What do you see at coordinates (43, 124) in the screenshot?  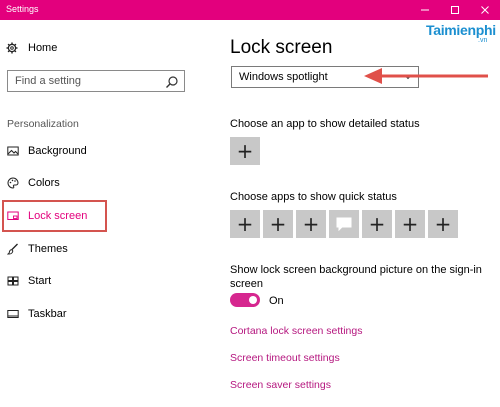 I see `section-personalization: Personalization` at bounding box center [43, 124].